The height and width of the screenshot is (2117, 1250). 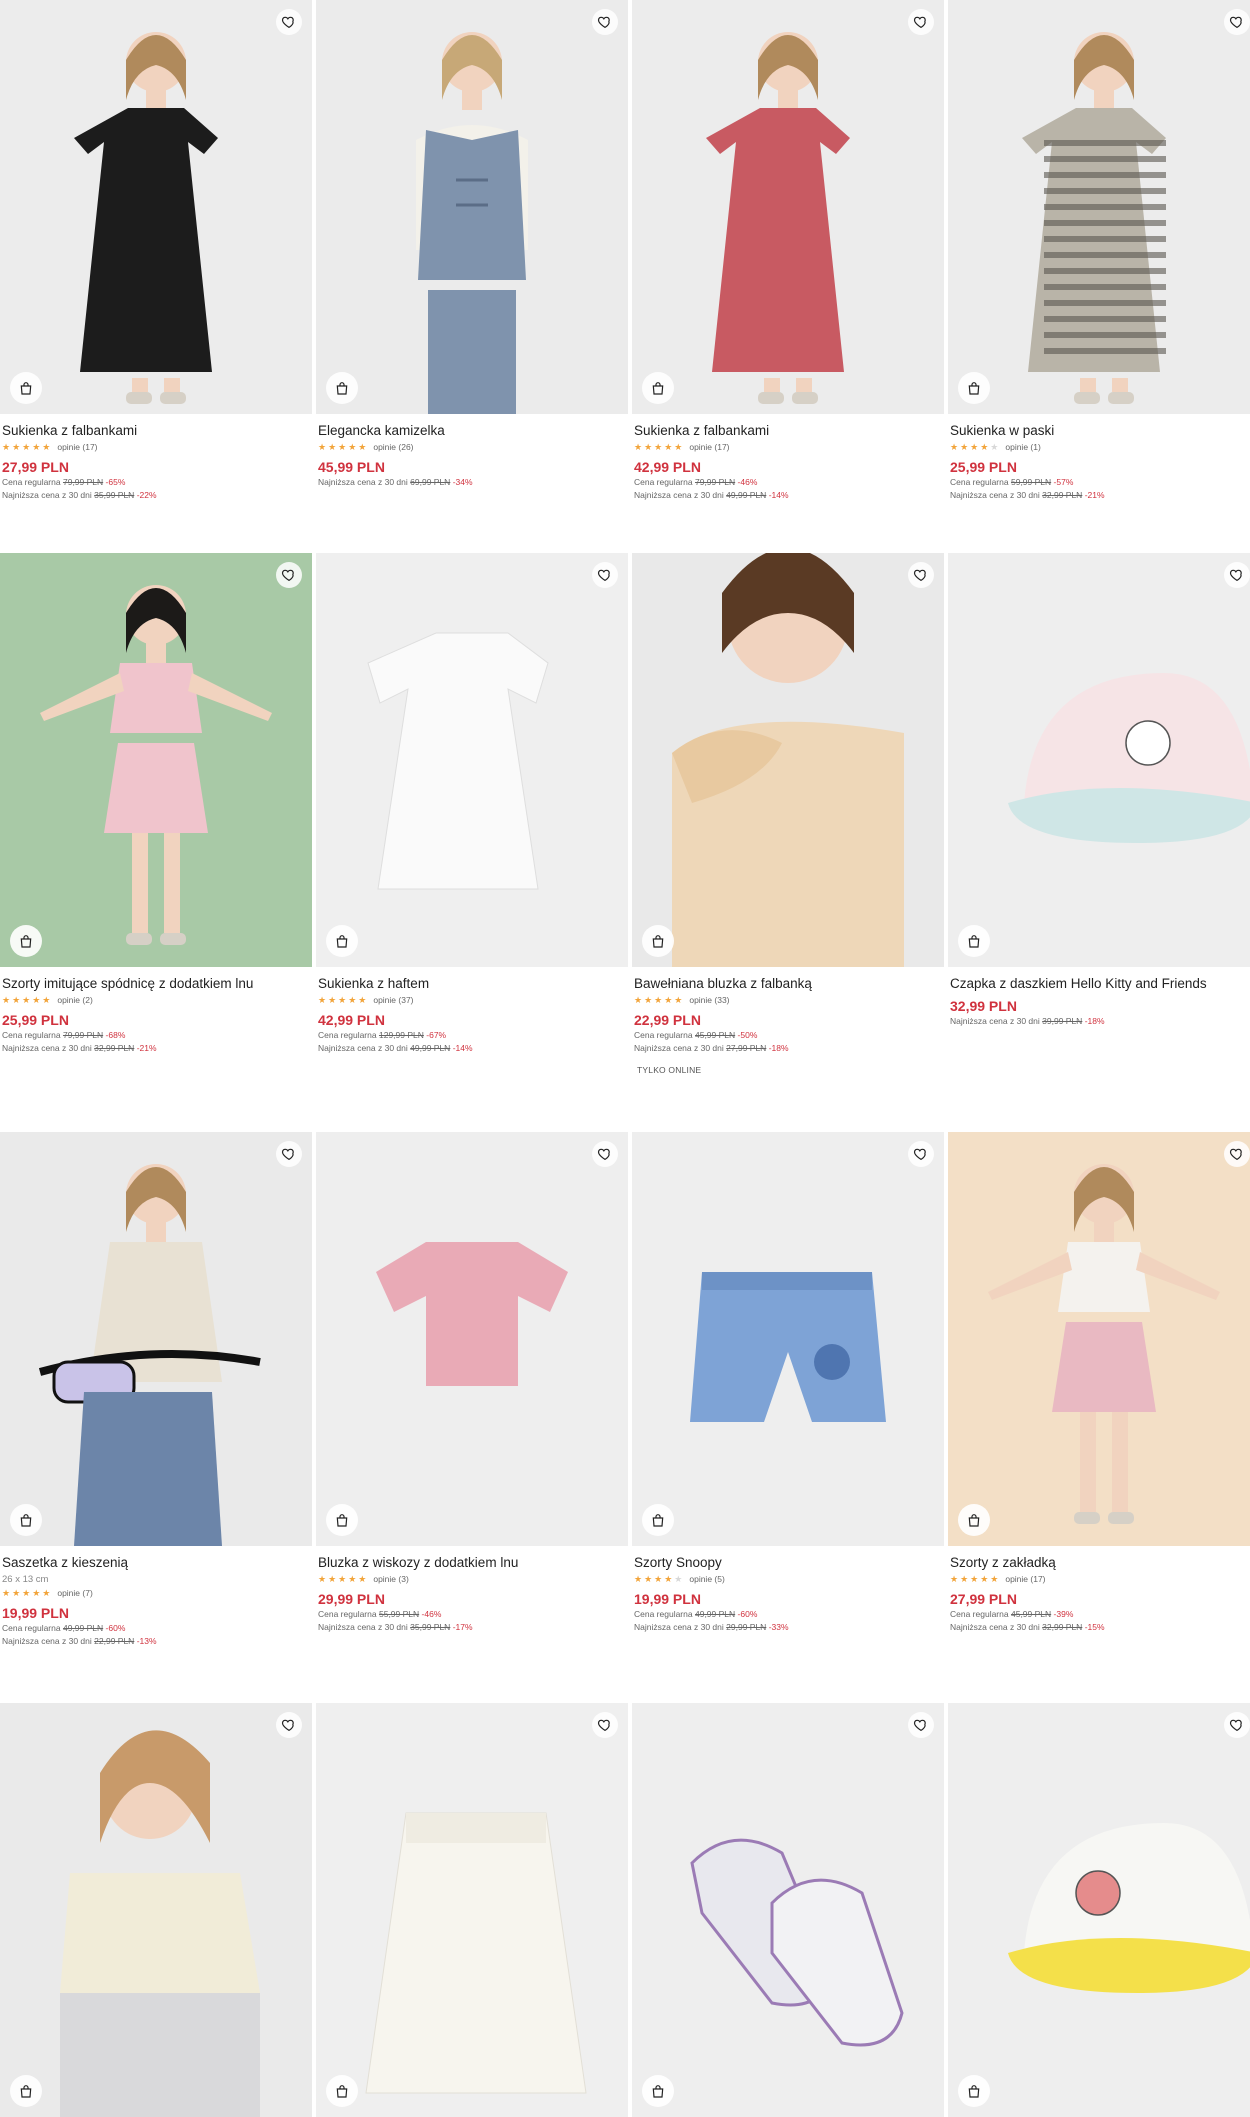 What do you see at coordinates (746, 1627) in the screenshot?
I see `lowest-price-old: 29,99 PLN` at bounding box center [746, 1627].